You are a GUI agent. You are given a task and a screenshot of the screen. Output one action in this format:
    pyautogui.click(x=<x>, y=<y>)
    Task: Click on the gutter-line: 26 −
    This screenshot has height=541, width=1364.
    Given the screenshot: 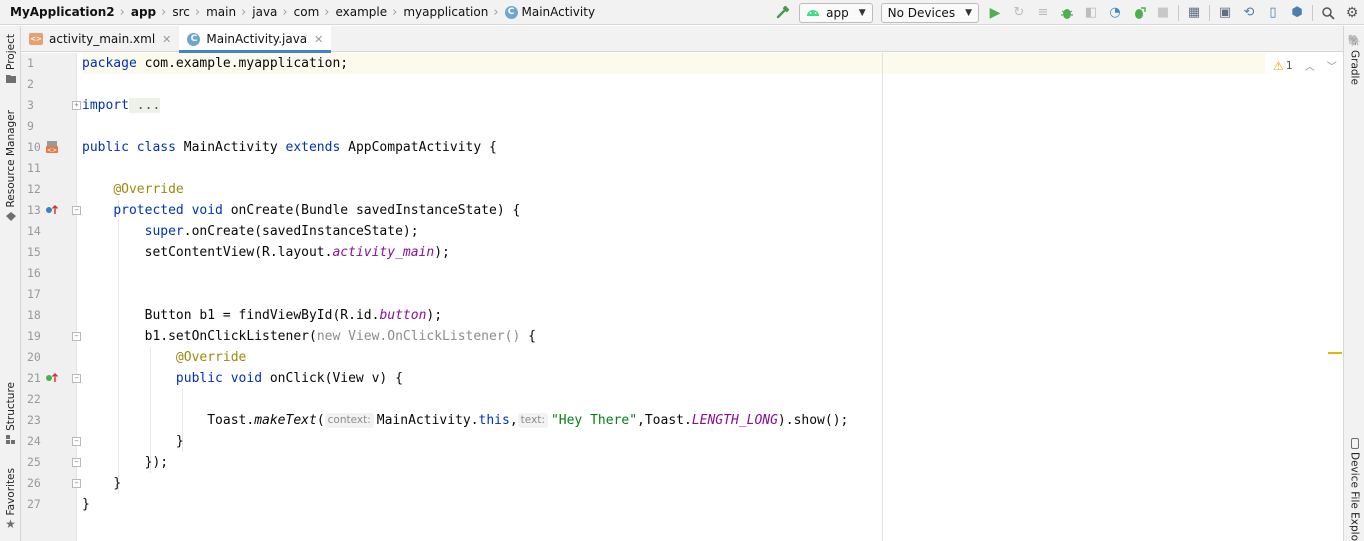 What is the action you would take?
    pyautogui.click(x=51, y=483)
    